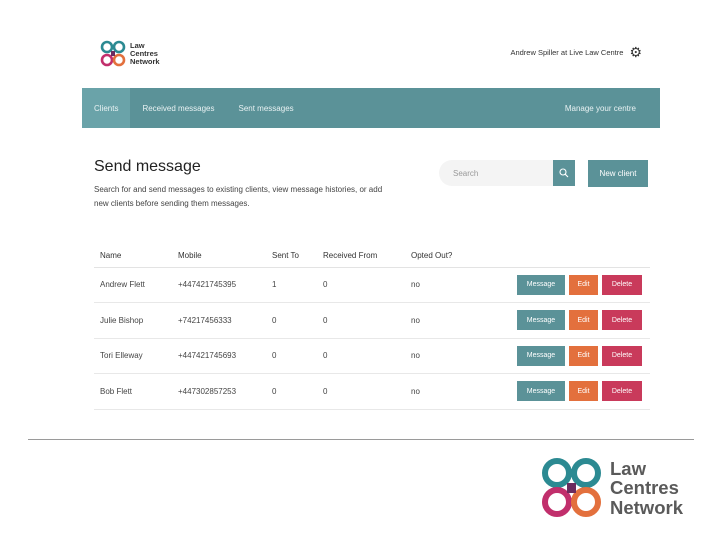  Describe the element at coordinates (219, 256) in the screenshot. I see `column-header-mobile: Mobile` at that location.